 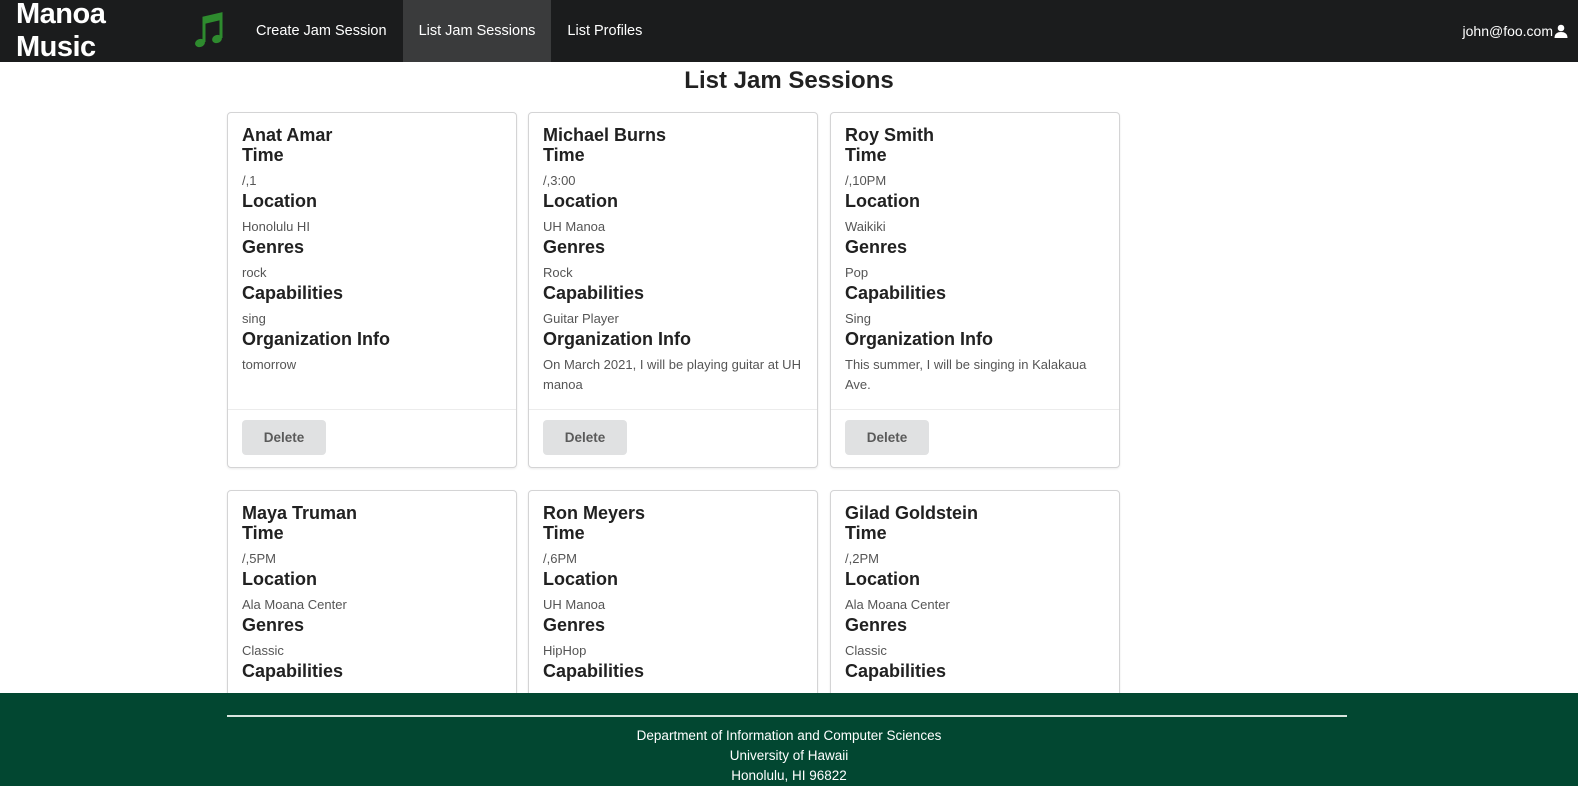 I want to click on genres-value: HipHop, so click(x=565, y=650).